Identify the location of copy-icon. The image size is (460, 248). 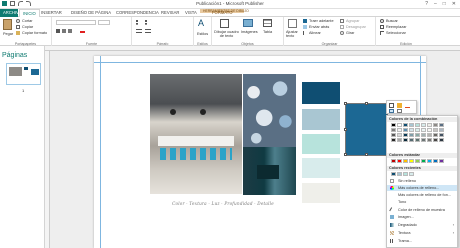
(18, 27).